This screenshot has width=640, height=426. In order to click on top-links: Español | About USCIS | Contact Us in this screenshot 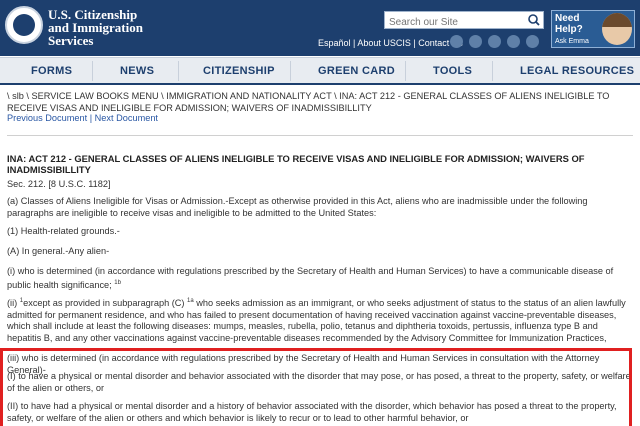, I will do `click(390, 43)`.